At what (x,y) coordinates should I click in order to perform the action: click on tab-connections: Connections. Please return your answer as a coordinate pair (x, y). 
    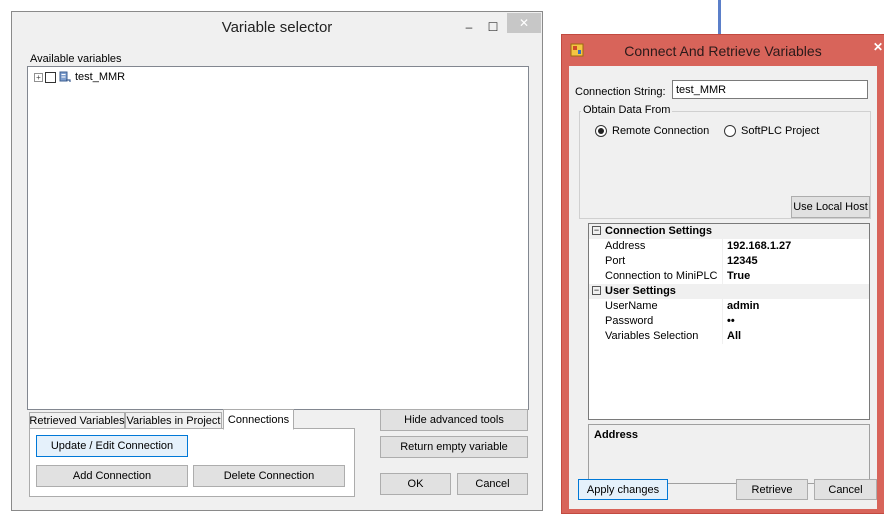
    Looking at the image, I should click on (258, 419).